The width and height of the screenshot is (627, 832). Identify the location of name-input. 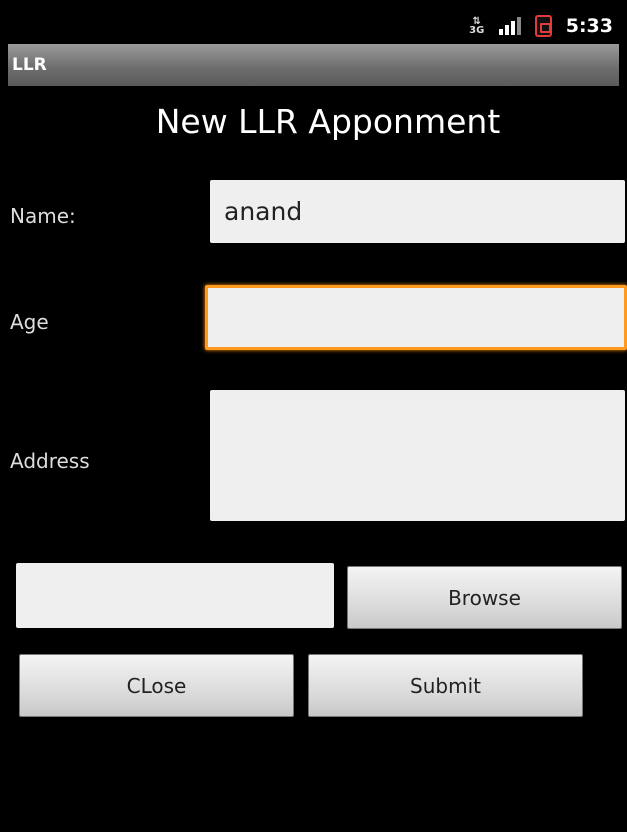
(417, 211).